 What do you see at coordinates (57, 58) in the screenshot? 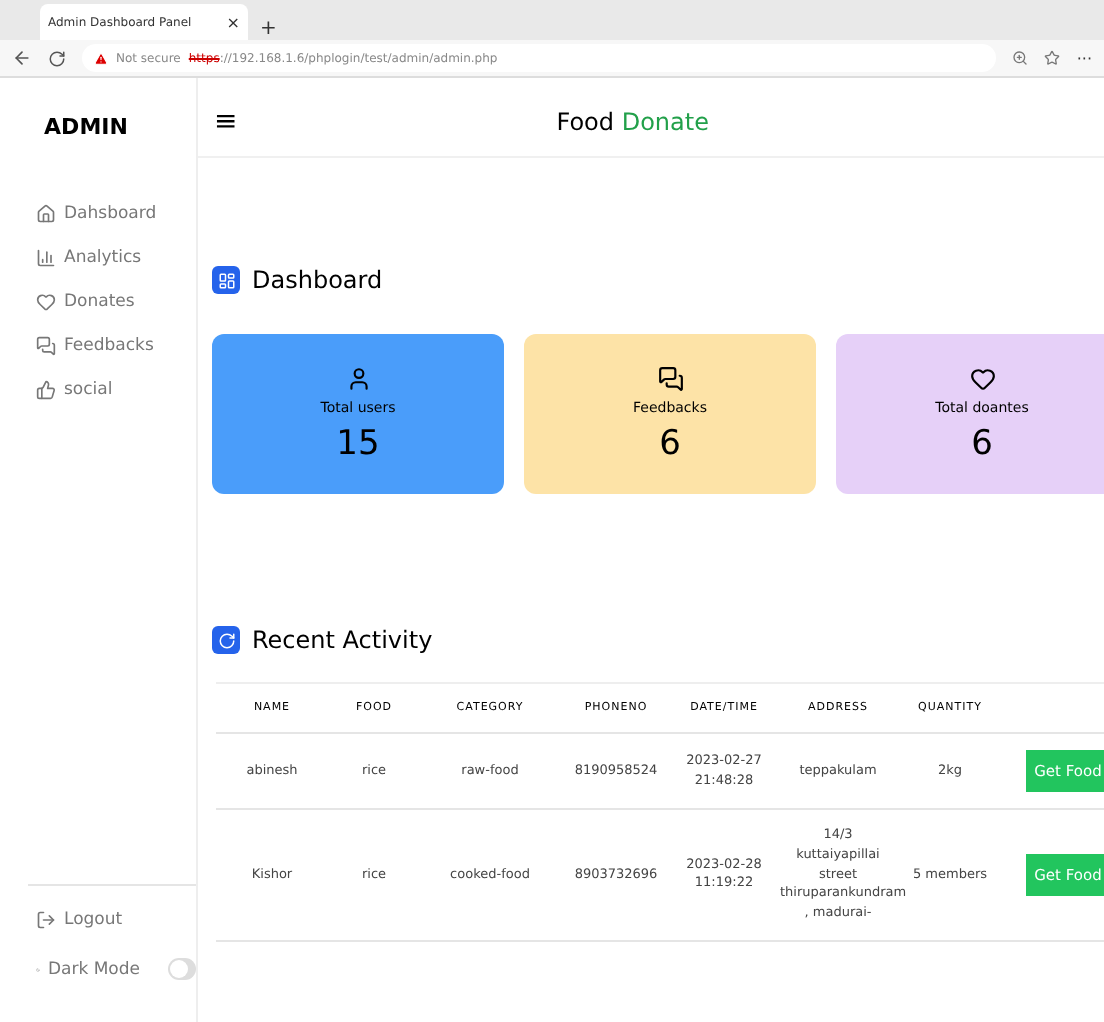
I see `reload-icon` at bounding box center [57, 58].